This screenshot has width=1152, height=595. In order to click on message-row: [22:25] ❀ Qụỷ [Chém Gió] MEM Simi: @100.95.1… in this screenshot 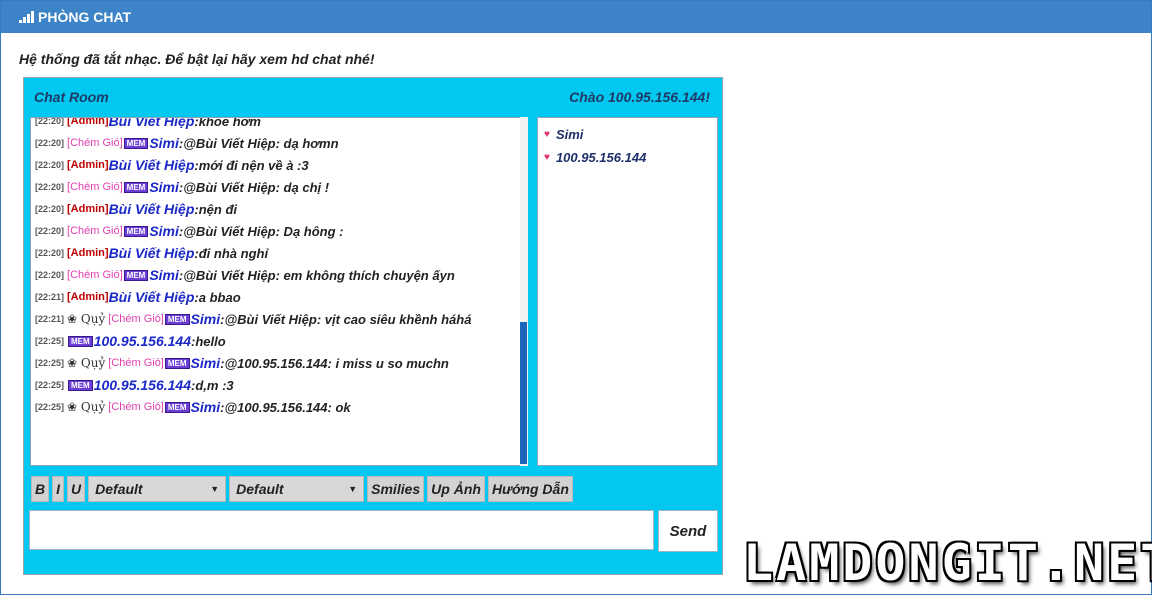, I will do `click(277, 407)`.